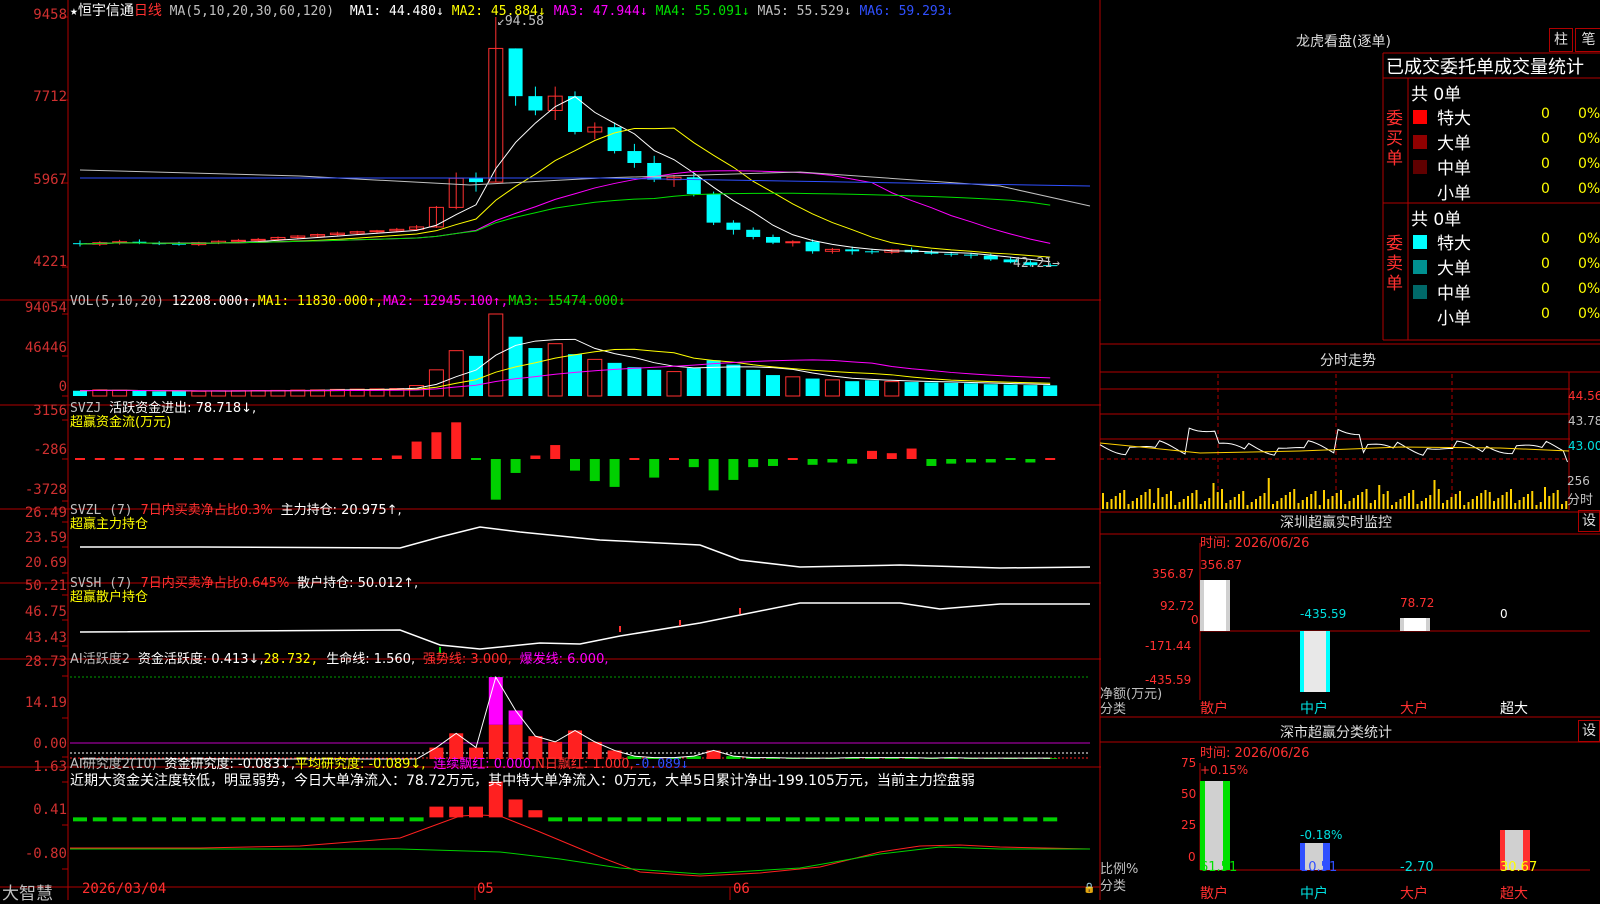  I want to click on svzl-tick: 20.69, so click(45, 563).